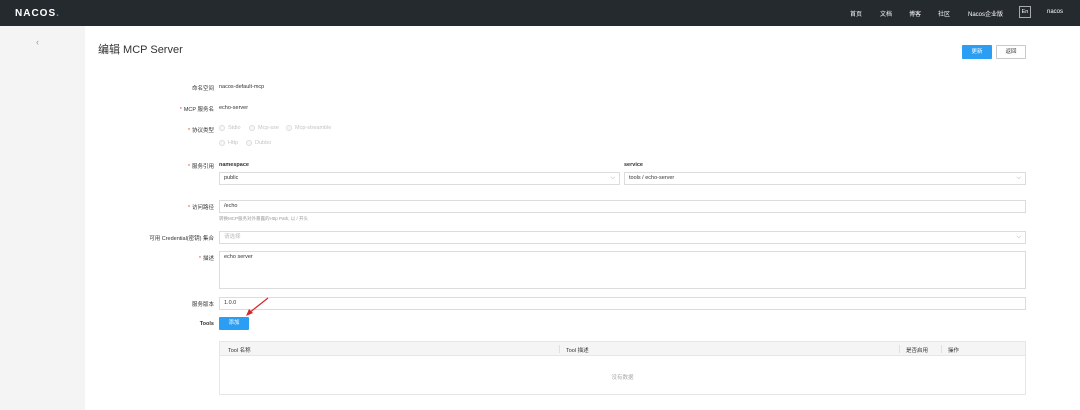 Image resolution: width=1080 pixels, height=410 pixels. Describe the element at coordinates (264, 218) in the screenshot. I see `path-hint: 转换MCP服务对外暴露的Http Path, 以 / 开头` at that location.